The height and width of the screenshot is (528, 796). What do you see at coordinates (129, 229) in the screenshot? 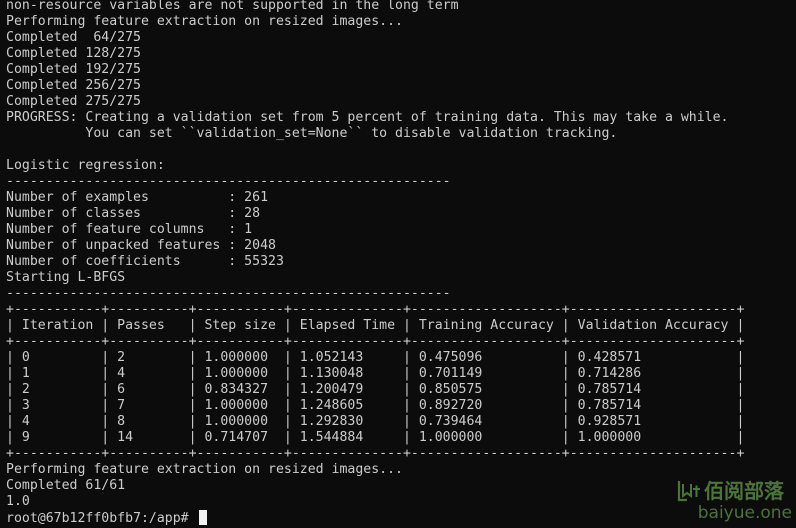
I see `terminal-line: Number of feature columns : 1` at bounding box center [129, 229].